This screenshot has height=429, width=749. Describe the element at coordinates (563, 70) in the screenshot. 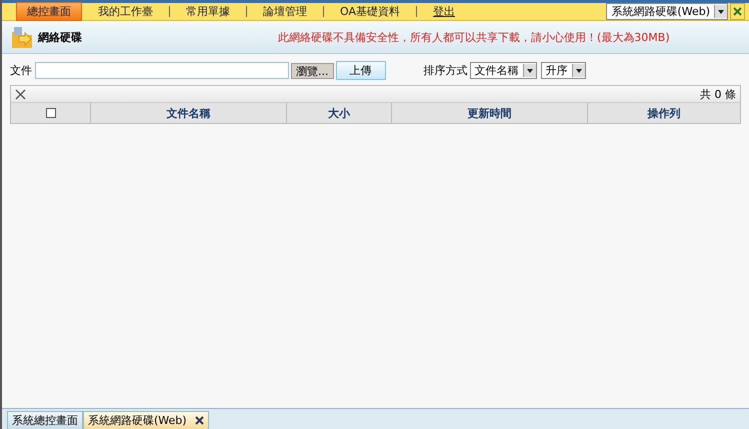

I see `sort-order-select: 升序` at that location.